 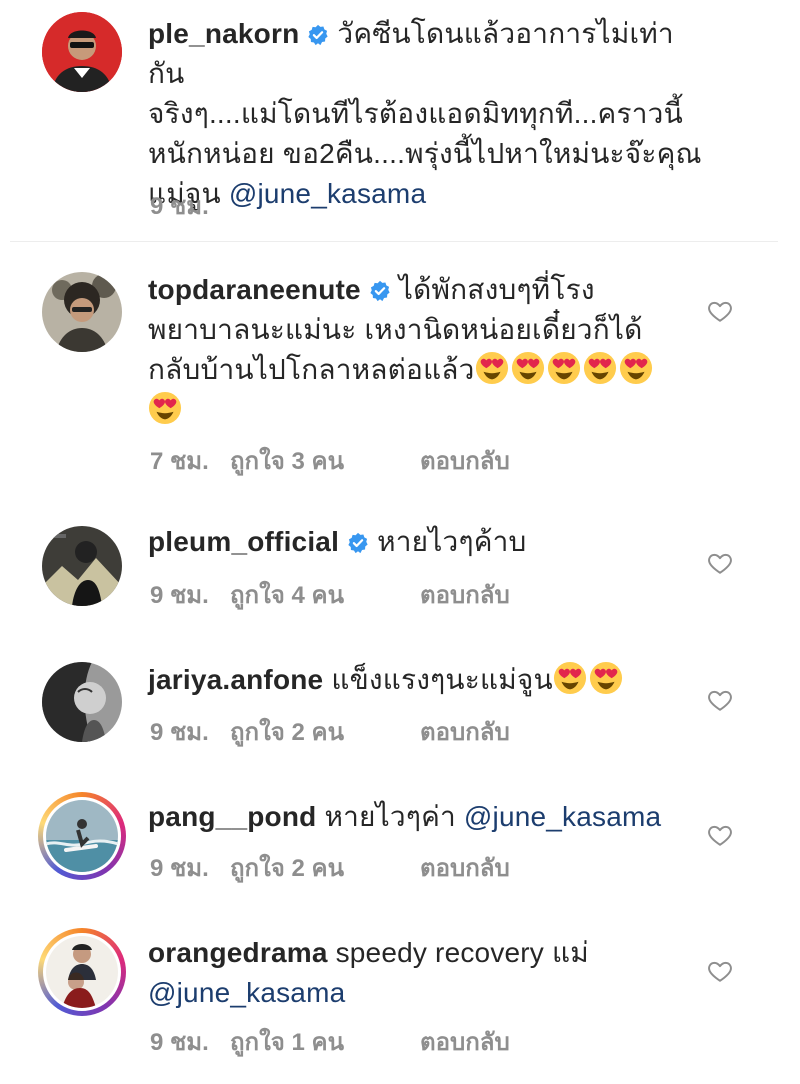 I want to click on username: pang__pond, so click(x=232, y=816).